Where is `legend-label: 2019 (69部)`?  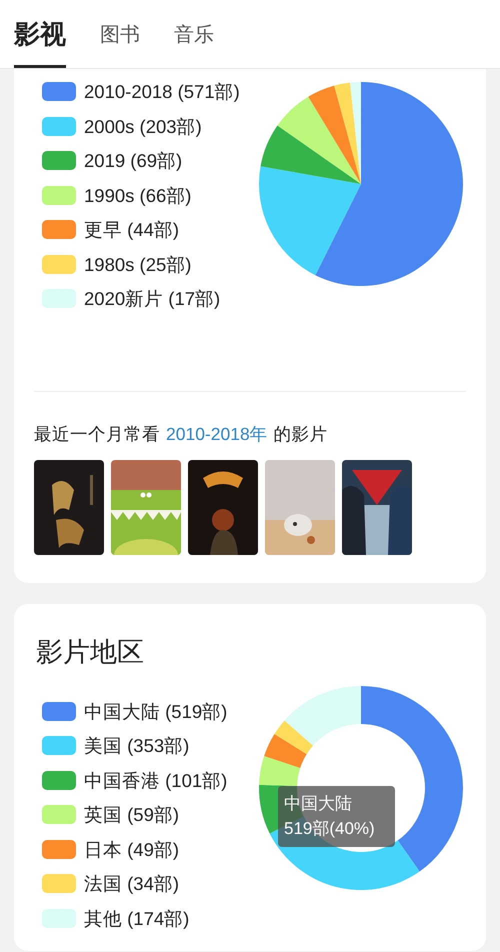
legend-label: 2019 (69部) is located at coordinates (133, 161).